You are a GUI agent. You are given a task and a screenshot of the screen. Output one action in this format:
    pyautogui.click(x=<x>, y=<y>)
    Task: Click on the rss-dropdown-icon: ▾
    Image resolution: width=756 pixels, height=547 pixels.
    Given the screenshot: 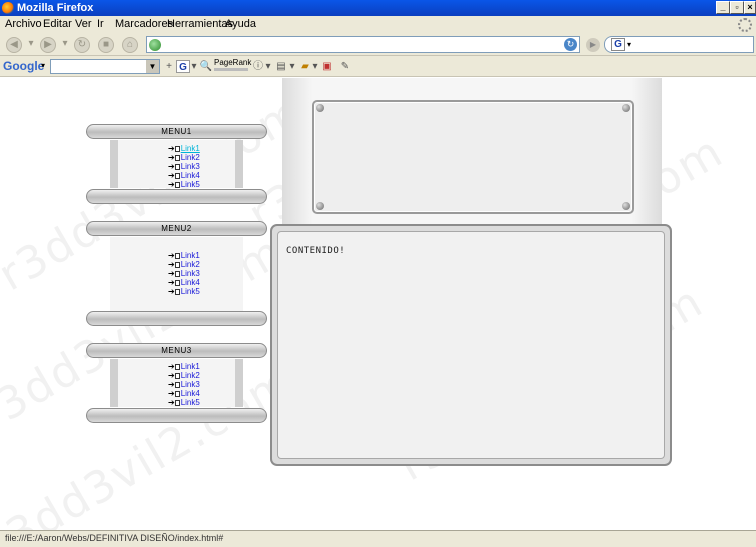 What is the action you would take?
    pyautogui.click(x=292, y=66)
    